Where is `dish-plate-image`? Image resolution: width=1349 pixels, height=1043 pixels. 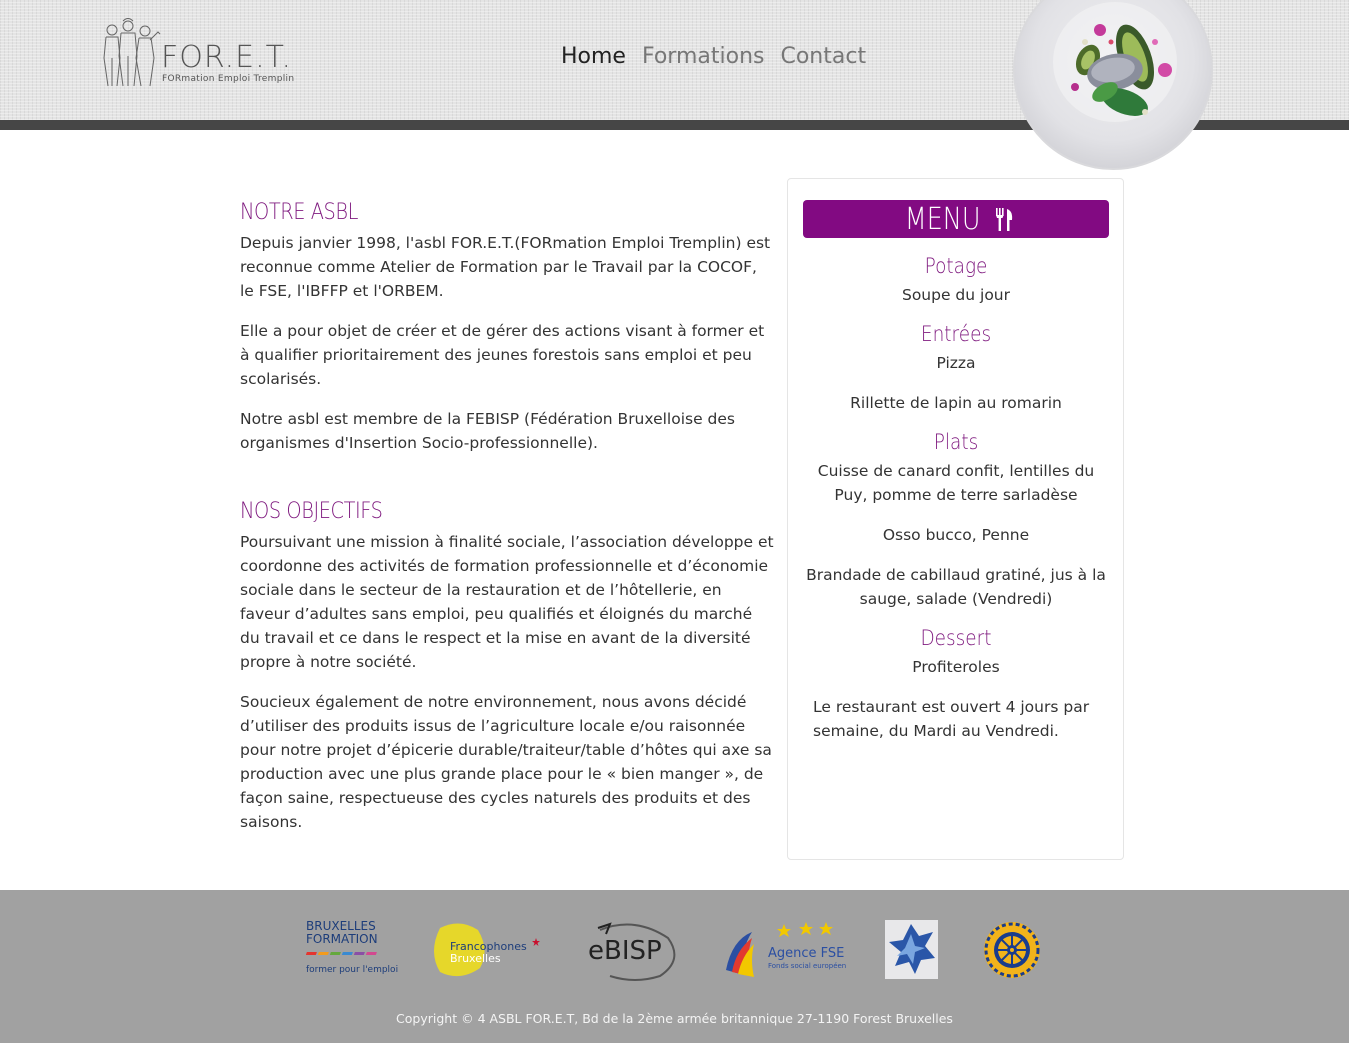 dish-plate-image is located at coordinates (1113, 85).